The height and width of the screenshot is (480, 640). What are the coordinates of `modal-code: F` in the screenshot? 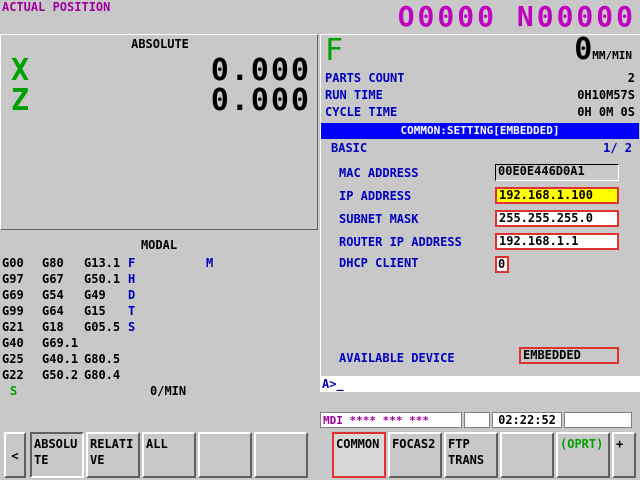 It's located at (132, 263).